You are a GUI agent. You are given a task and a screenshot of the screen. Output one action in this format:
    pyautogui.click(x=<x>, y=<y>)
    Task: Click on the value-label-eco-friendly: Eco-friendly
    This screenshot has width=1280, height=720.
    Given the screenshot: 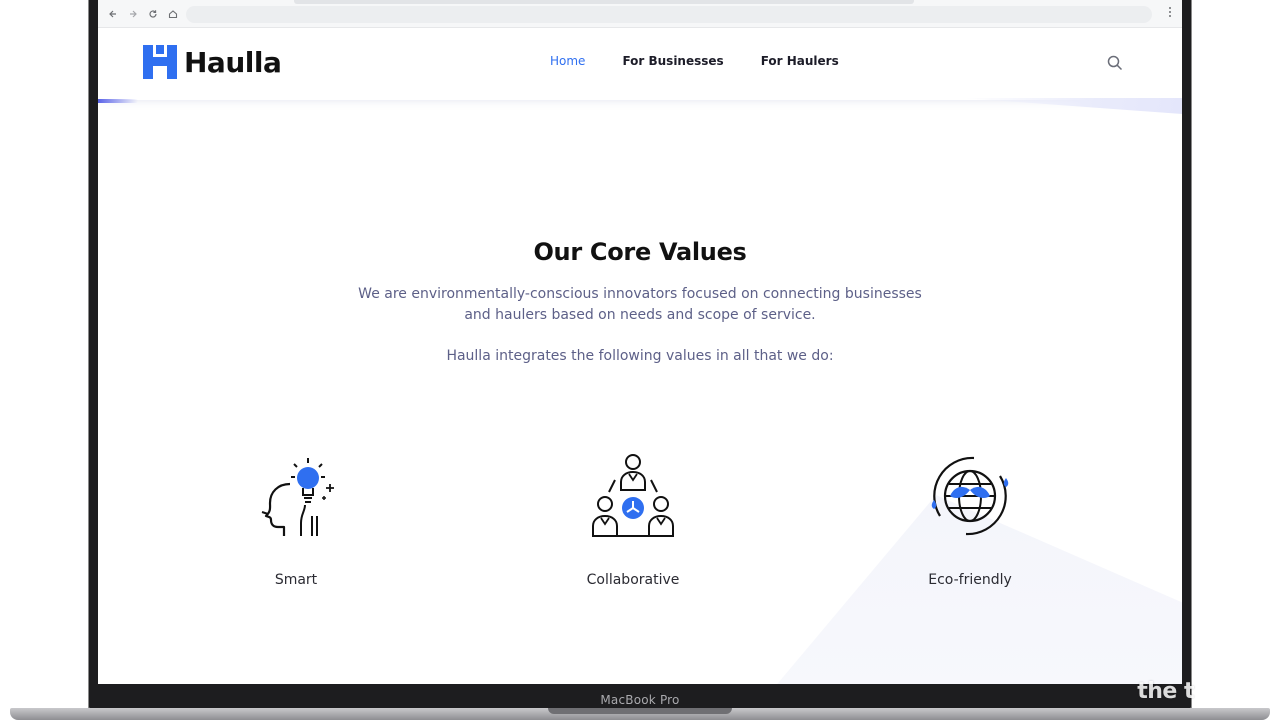 What is the action you would take?
    pyautogui.click(x=970, y=580)
    